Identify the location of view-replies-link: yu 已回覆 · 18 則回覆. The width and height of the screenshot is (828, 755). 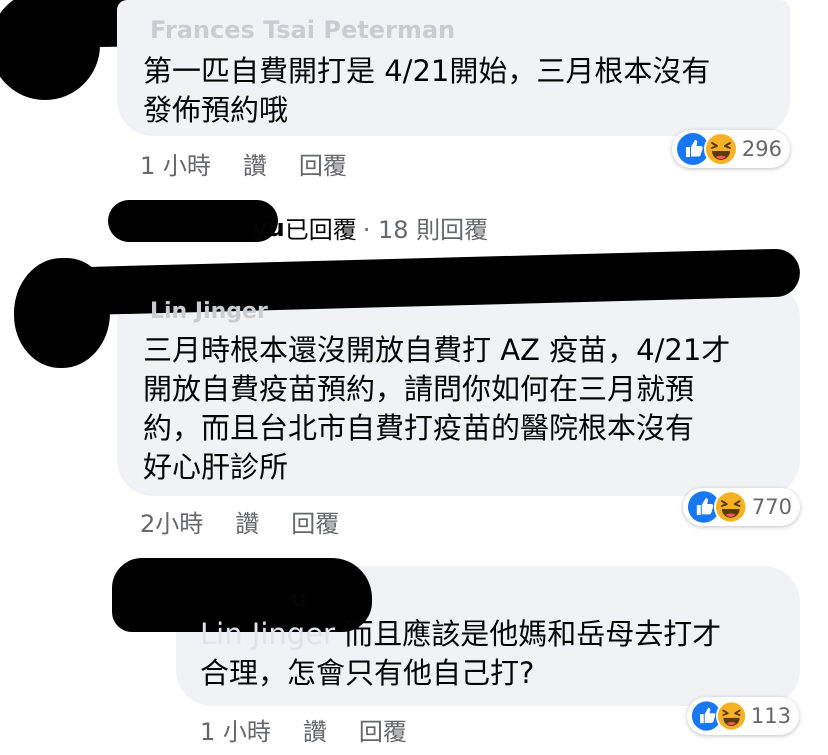
(370, 227).